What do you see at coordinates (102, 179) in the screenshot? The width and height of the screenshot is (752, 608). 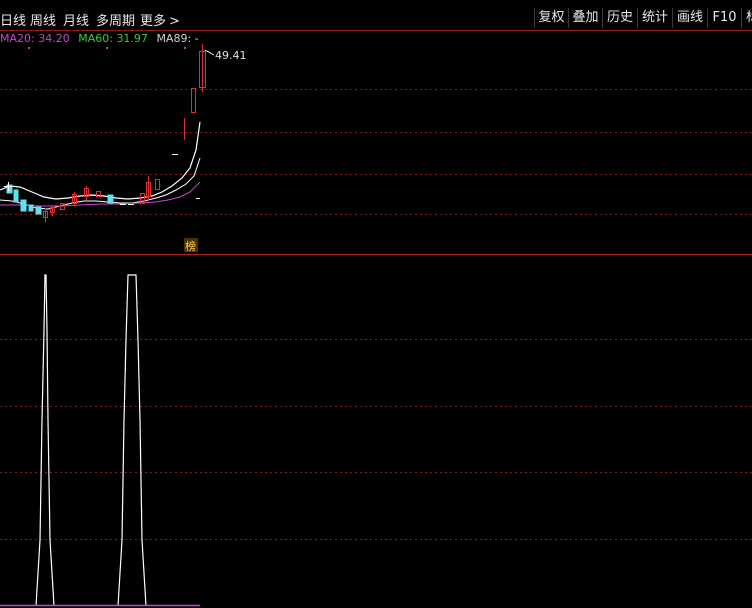 I see `doji-marks` at bounding box center [102, 179].